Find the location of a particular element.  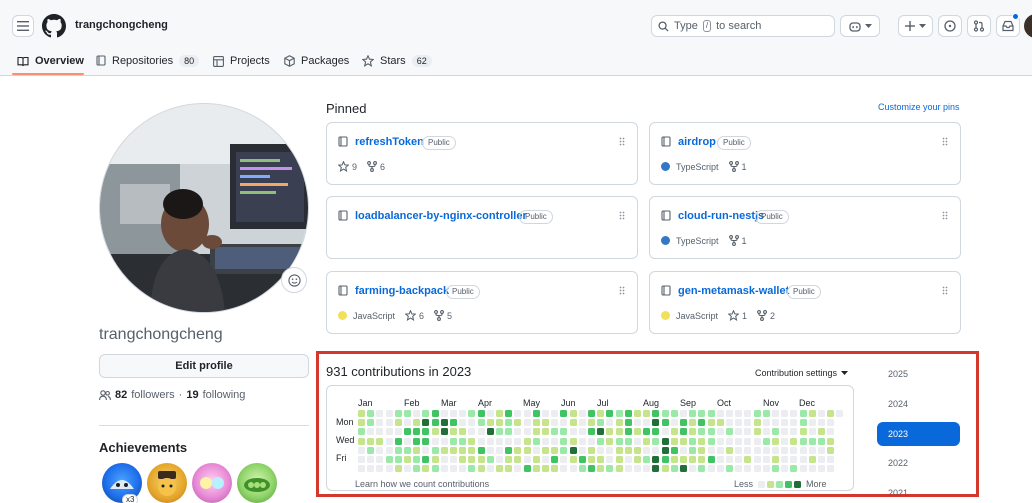

tab-repositories: Repositories 80 is located at coordinates (148, 61).